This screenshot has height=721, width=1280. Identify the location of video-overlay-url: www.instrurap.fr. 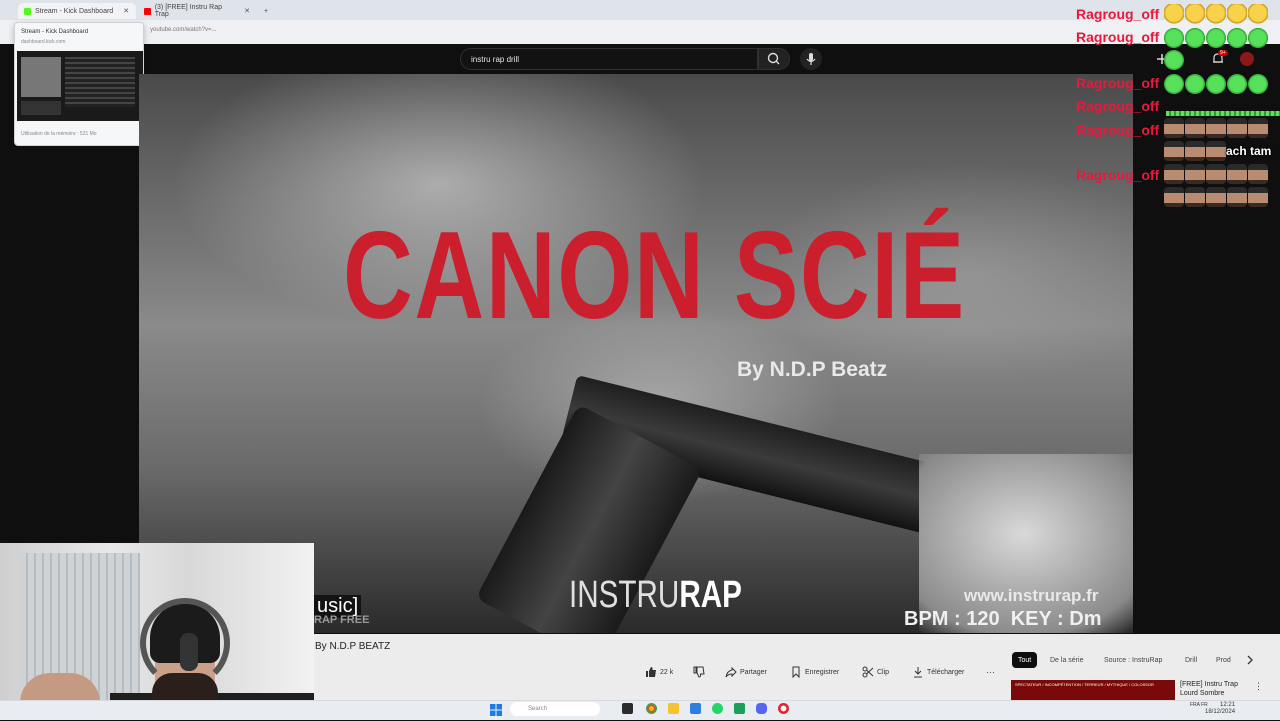
(1031, 595).